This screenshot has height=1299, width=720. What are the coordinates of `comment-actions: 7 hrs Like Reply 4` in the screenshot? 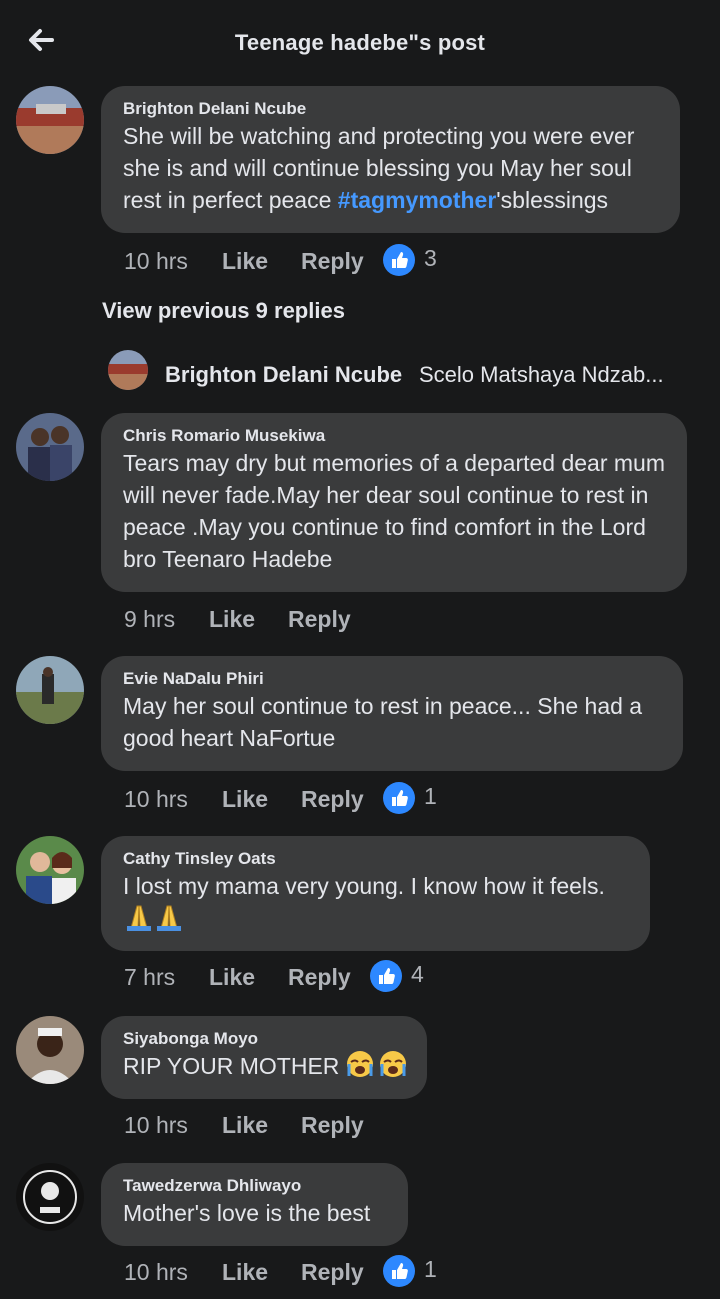 It's located at (324, 977).